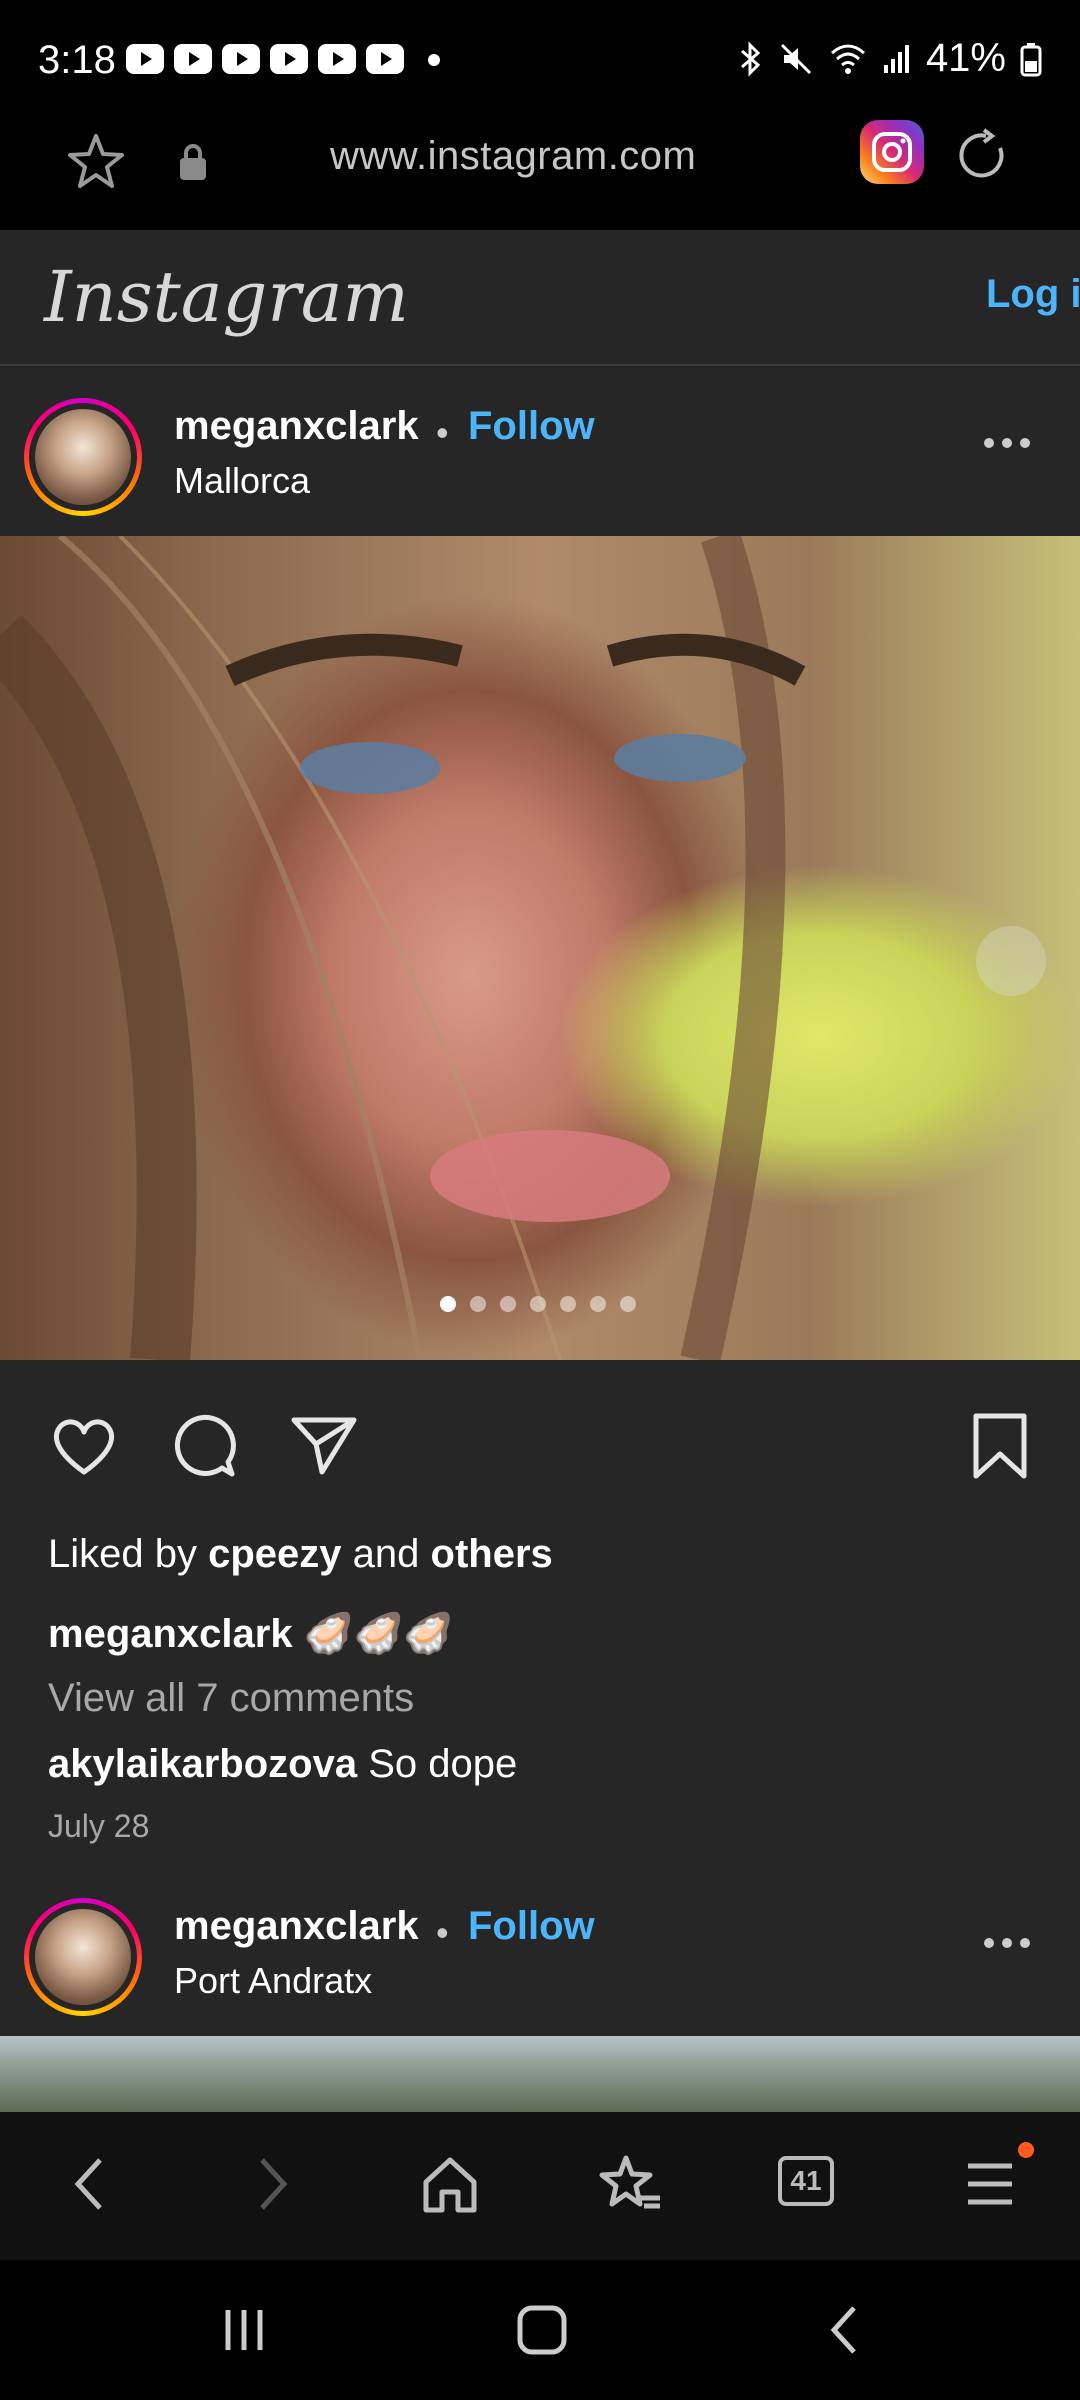 The height and width of the screenshot is (2400, 1080). Describe the element at coordinates (193, 162) in the screenshot. I see `lock-icon` at that location.